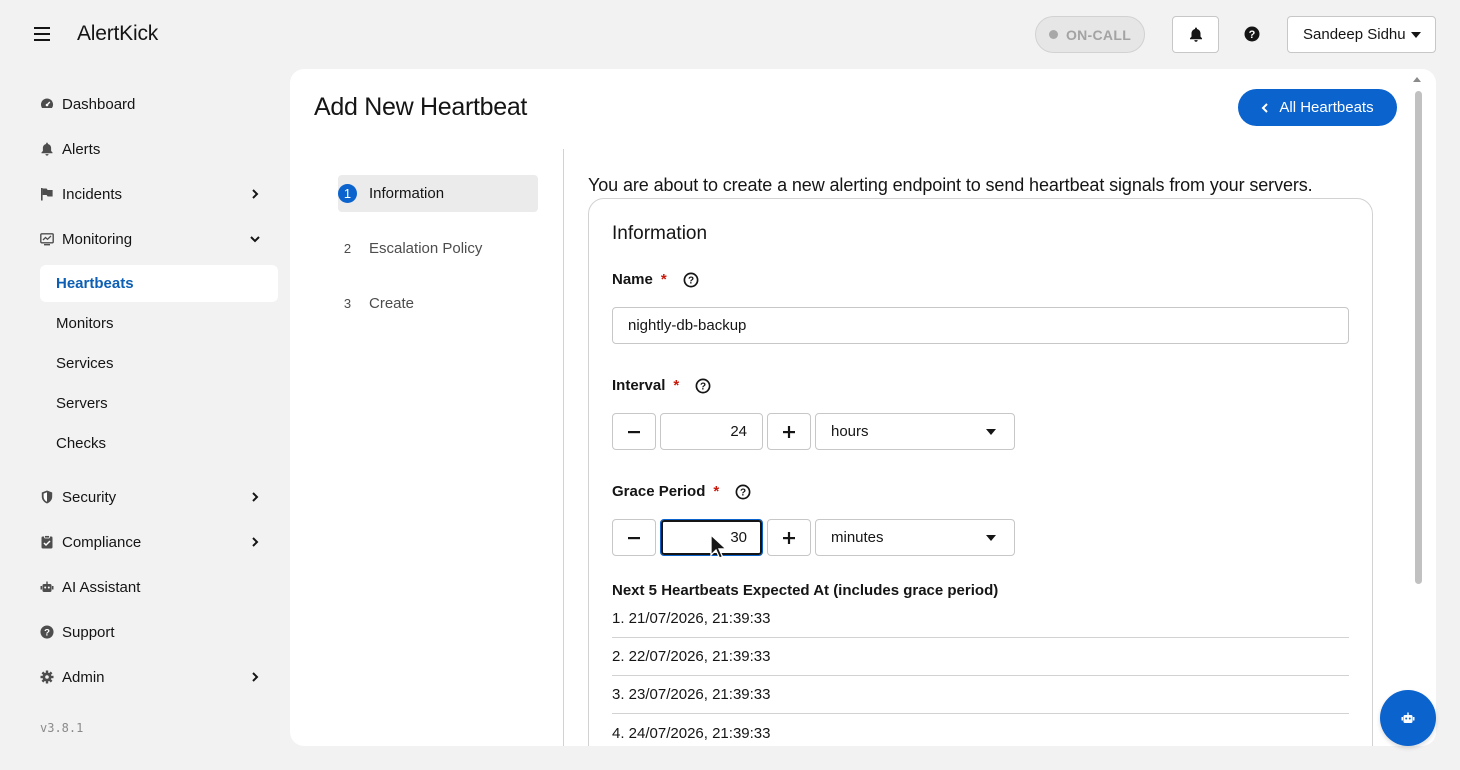 The height and width of the screenshot is (770, 1460). Describe the element at coordinates (159, 587) in the screenshot. I see `sidebar-item-ai-assistant: AI Assistant` at that location.